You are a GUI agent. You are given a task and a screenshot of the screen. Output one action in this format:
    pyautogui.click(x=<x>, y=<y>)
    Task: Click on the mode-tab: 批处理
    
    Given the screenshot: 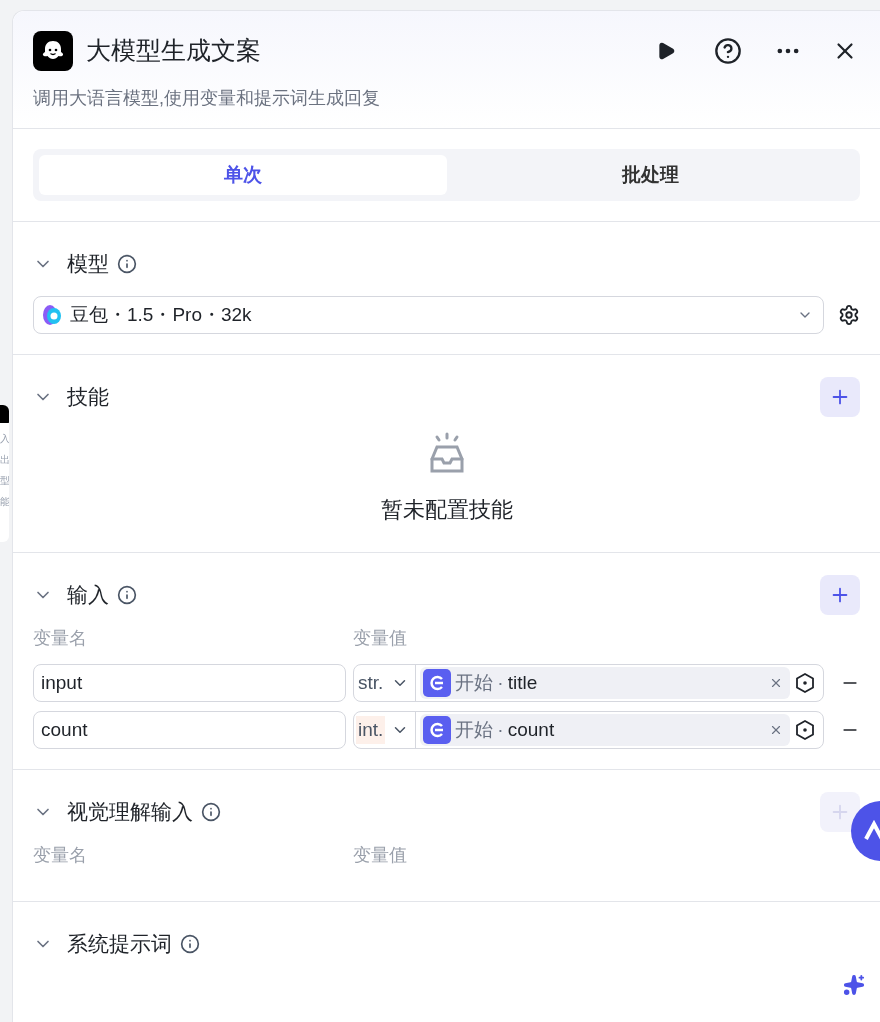 What is the action you would take?
    pyautogui.click(x=650, y=175)
    